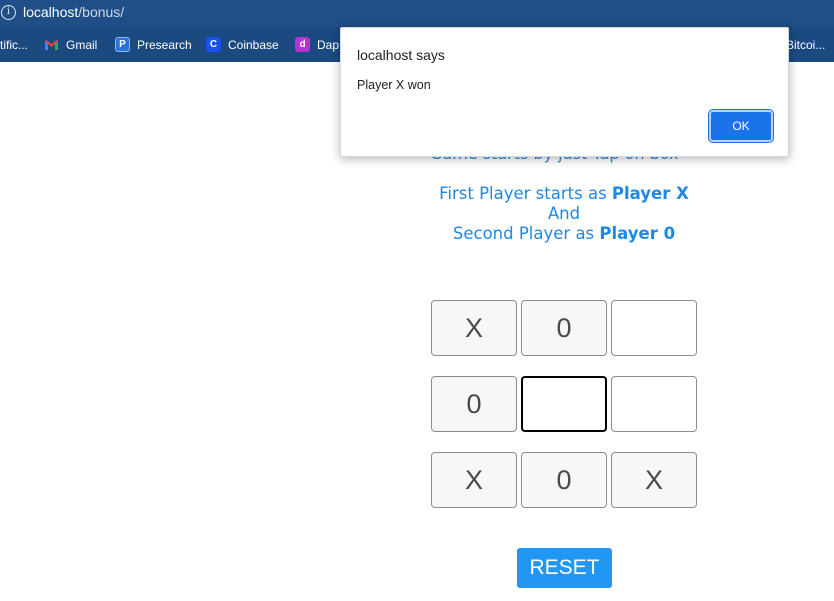  I want to click on intro-line2-text: And, so click(564, 213).